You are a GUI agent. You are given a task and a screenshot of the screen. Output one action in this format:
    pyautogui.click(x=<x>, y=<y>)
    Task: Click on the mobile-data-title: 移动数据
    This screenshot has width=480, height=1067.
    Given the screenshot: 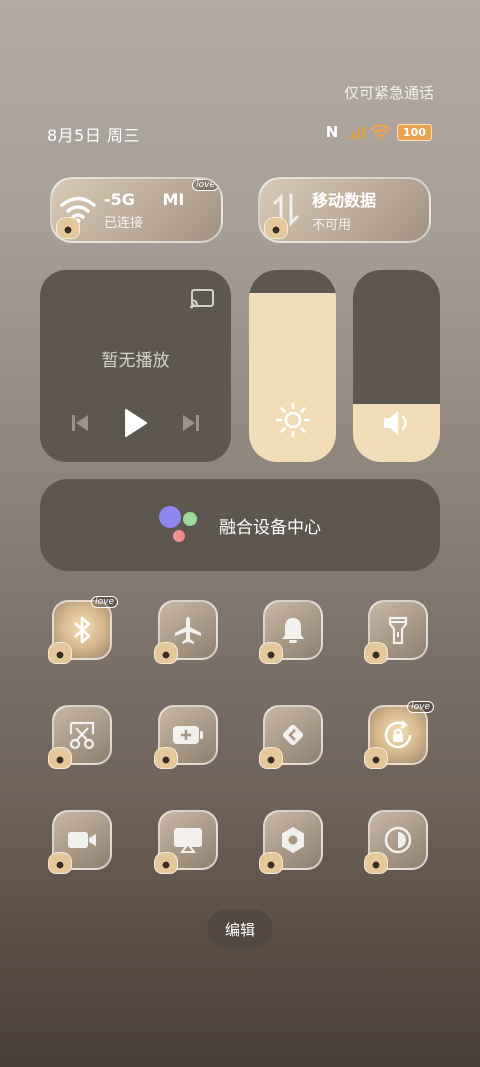 What is the action you would take?
    pyautogui.click(x=344, y=200)
    